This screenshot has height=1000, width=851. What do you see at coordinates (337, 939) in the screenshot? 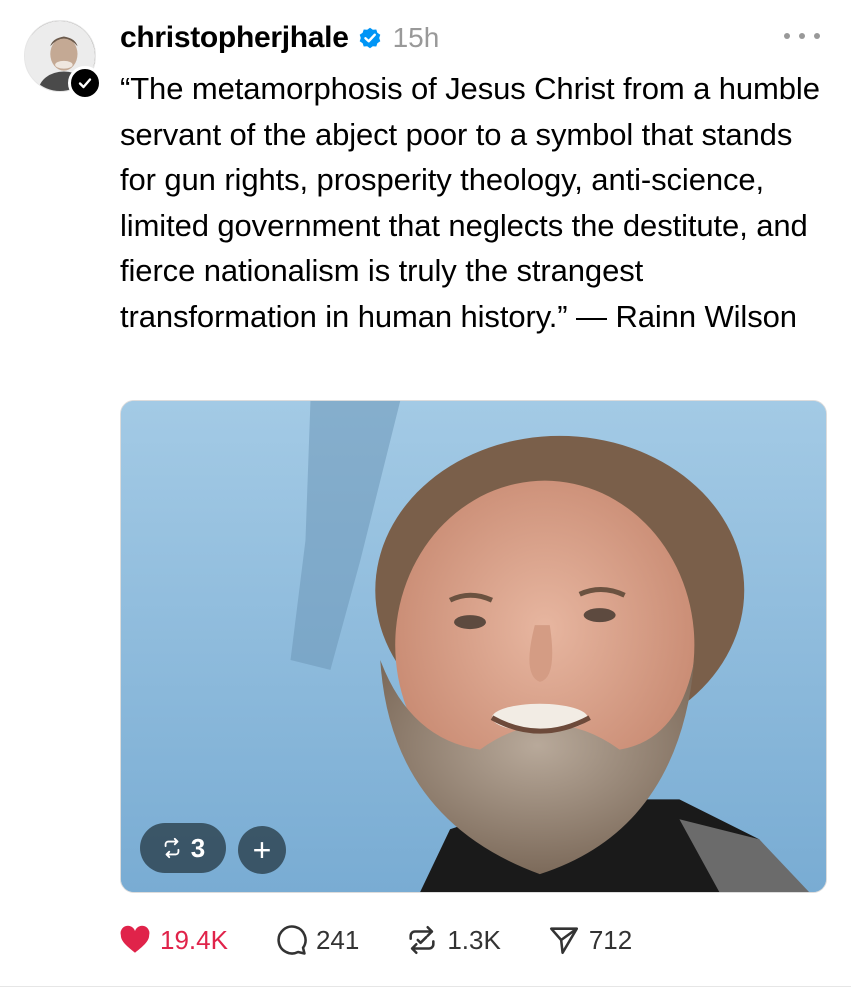
I see `reply-count: 241` at bounding box center [337, 939].